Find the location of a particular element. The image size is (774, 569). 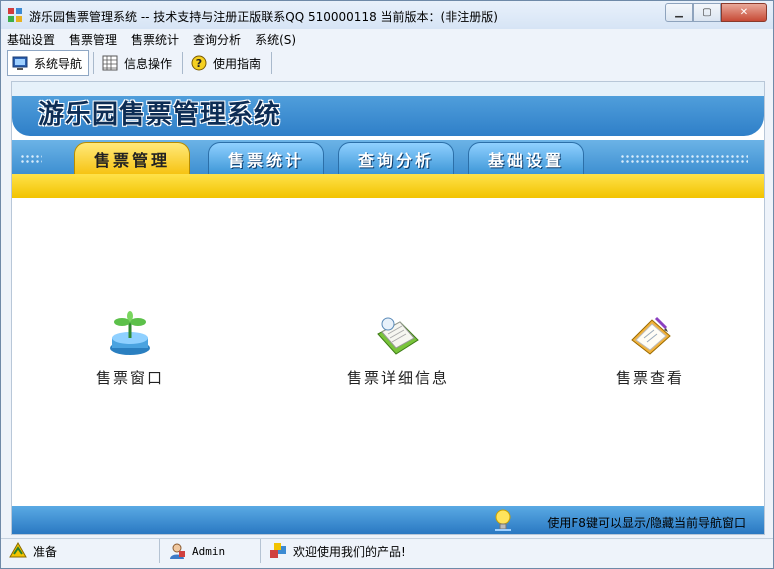

tab-strip: 售票管理 售票统计 查询分析 基础设置 is located at coordinates (388, 157).